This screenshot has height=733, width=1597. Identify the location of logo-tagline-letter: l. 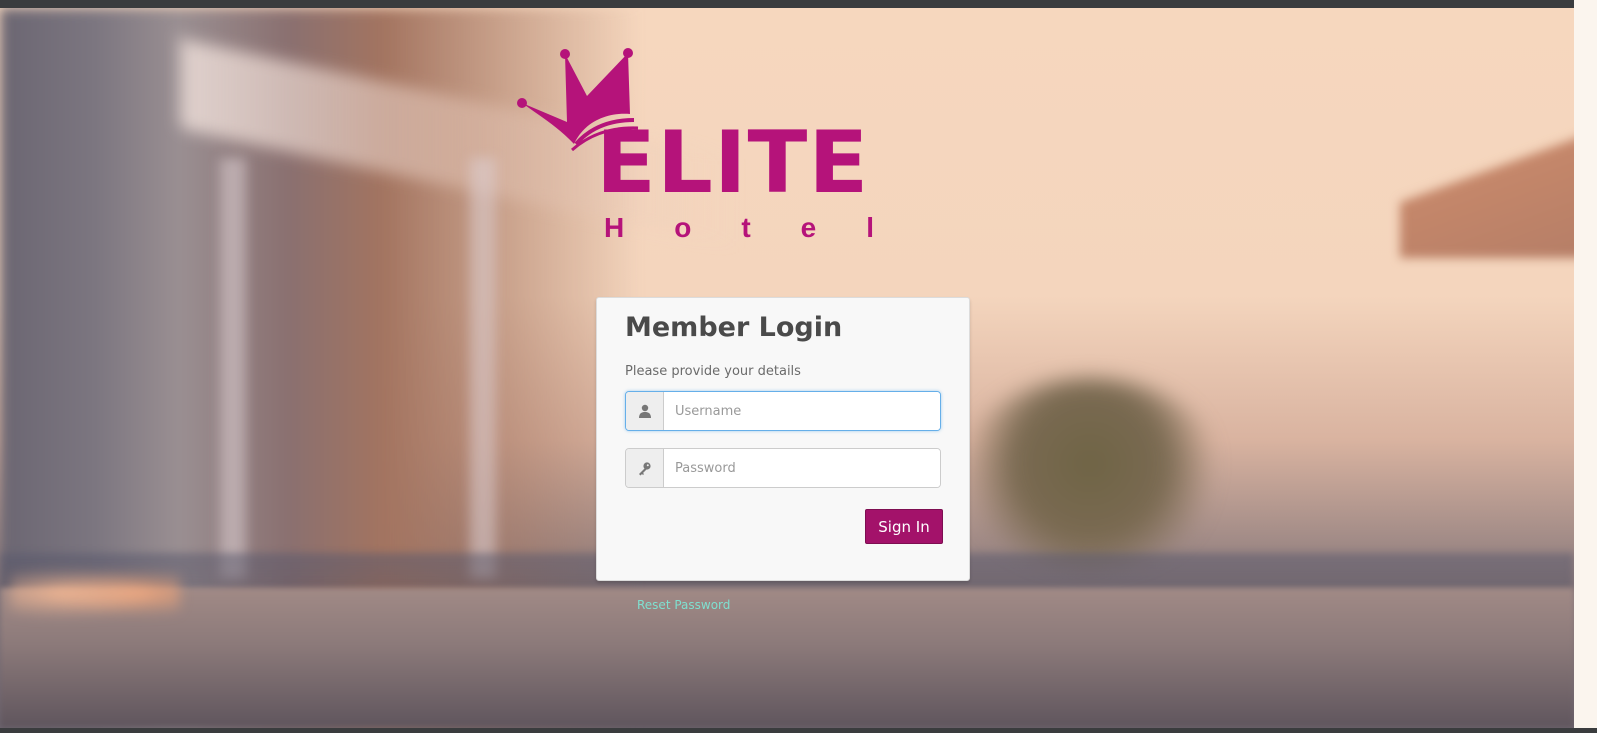
(870, 227).